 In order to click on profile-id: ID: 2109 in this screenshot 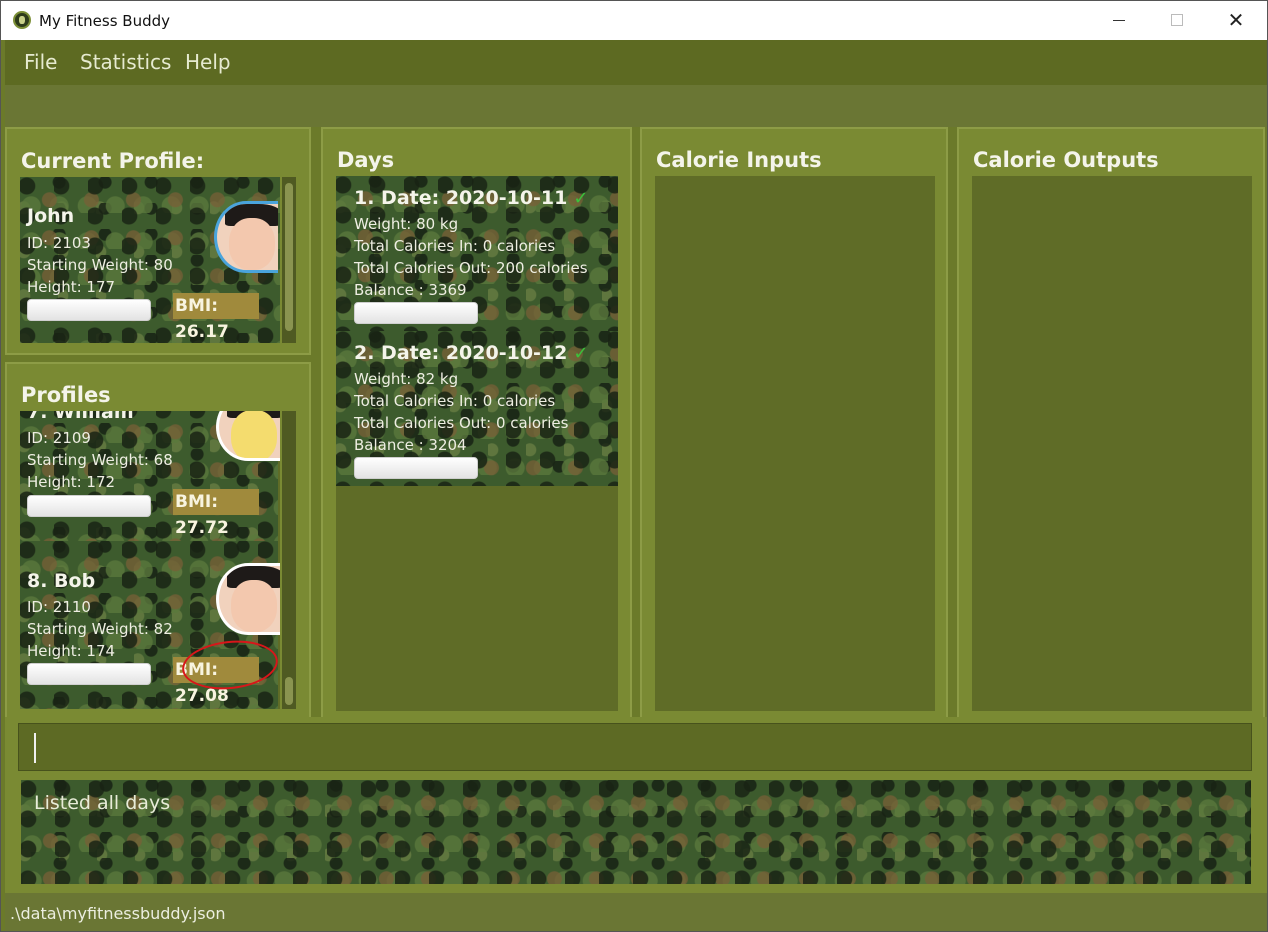, I will do `click(59, 438)`.